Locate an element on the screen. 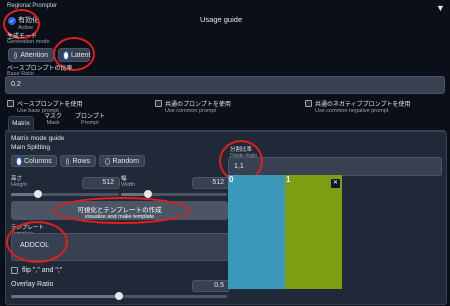 The height and width of the screenshot is (306, 450). width-jp: 幅 is located at coordinates (124, 179).